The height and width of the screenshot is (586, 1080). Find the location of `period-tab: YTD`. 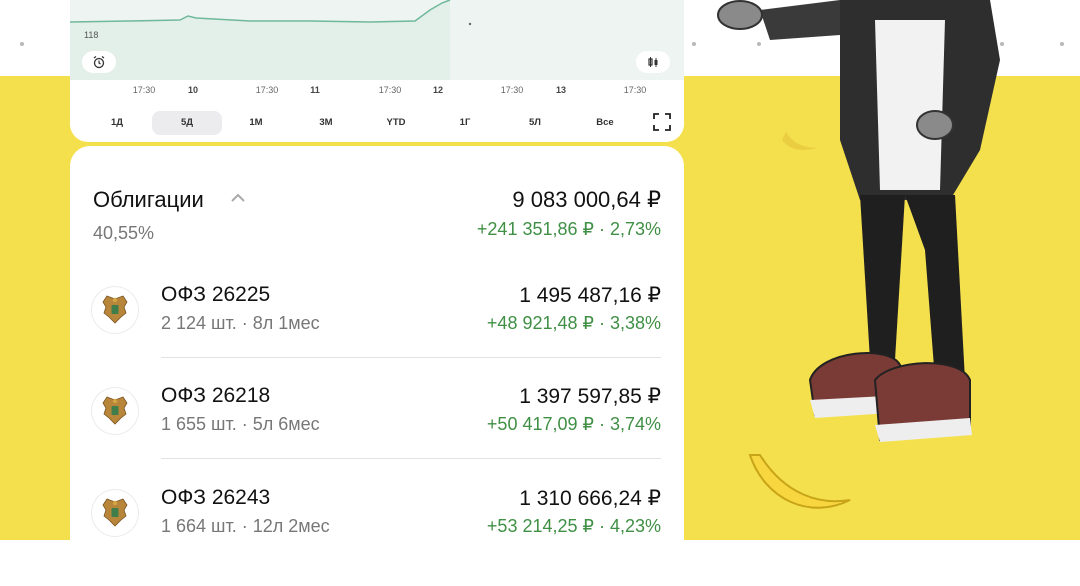

period-tab: YTD is located at coordinates (396, 123).